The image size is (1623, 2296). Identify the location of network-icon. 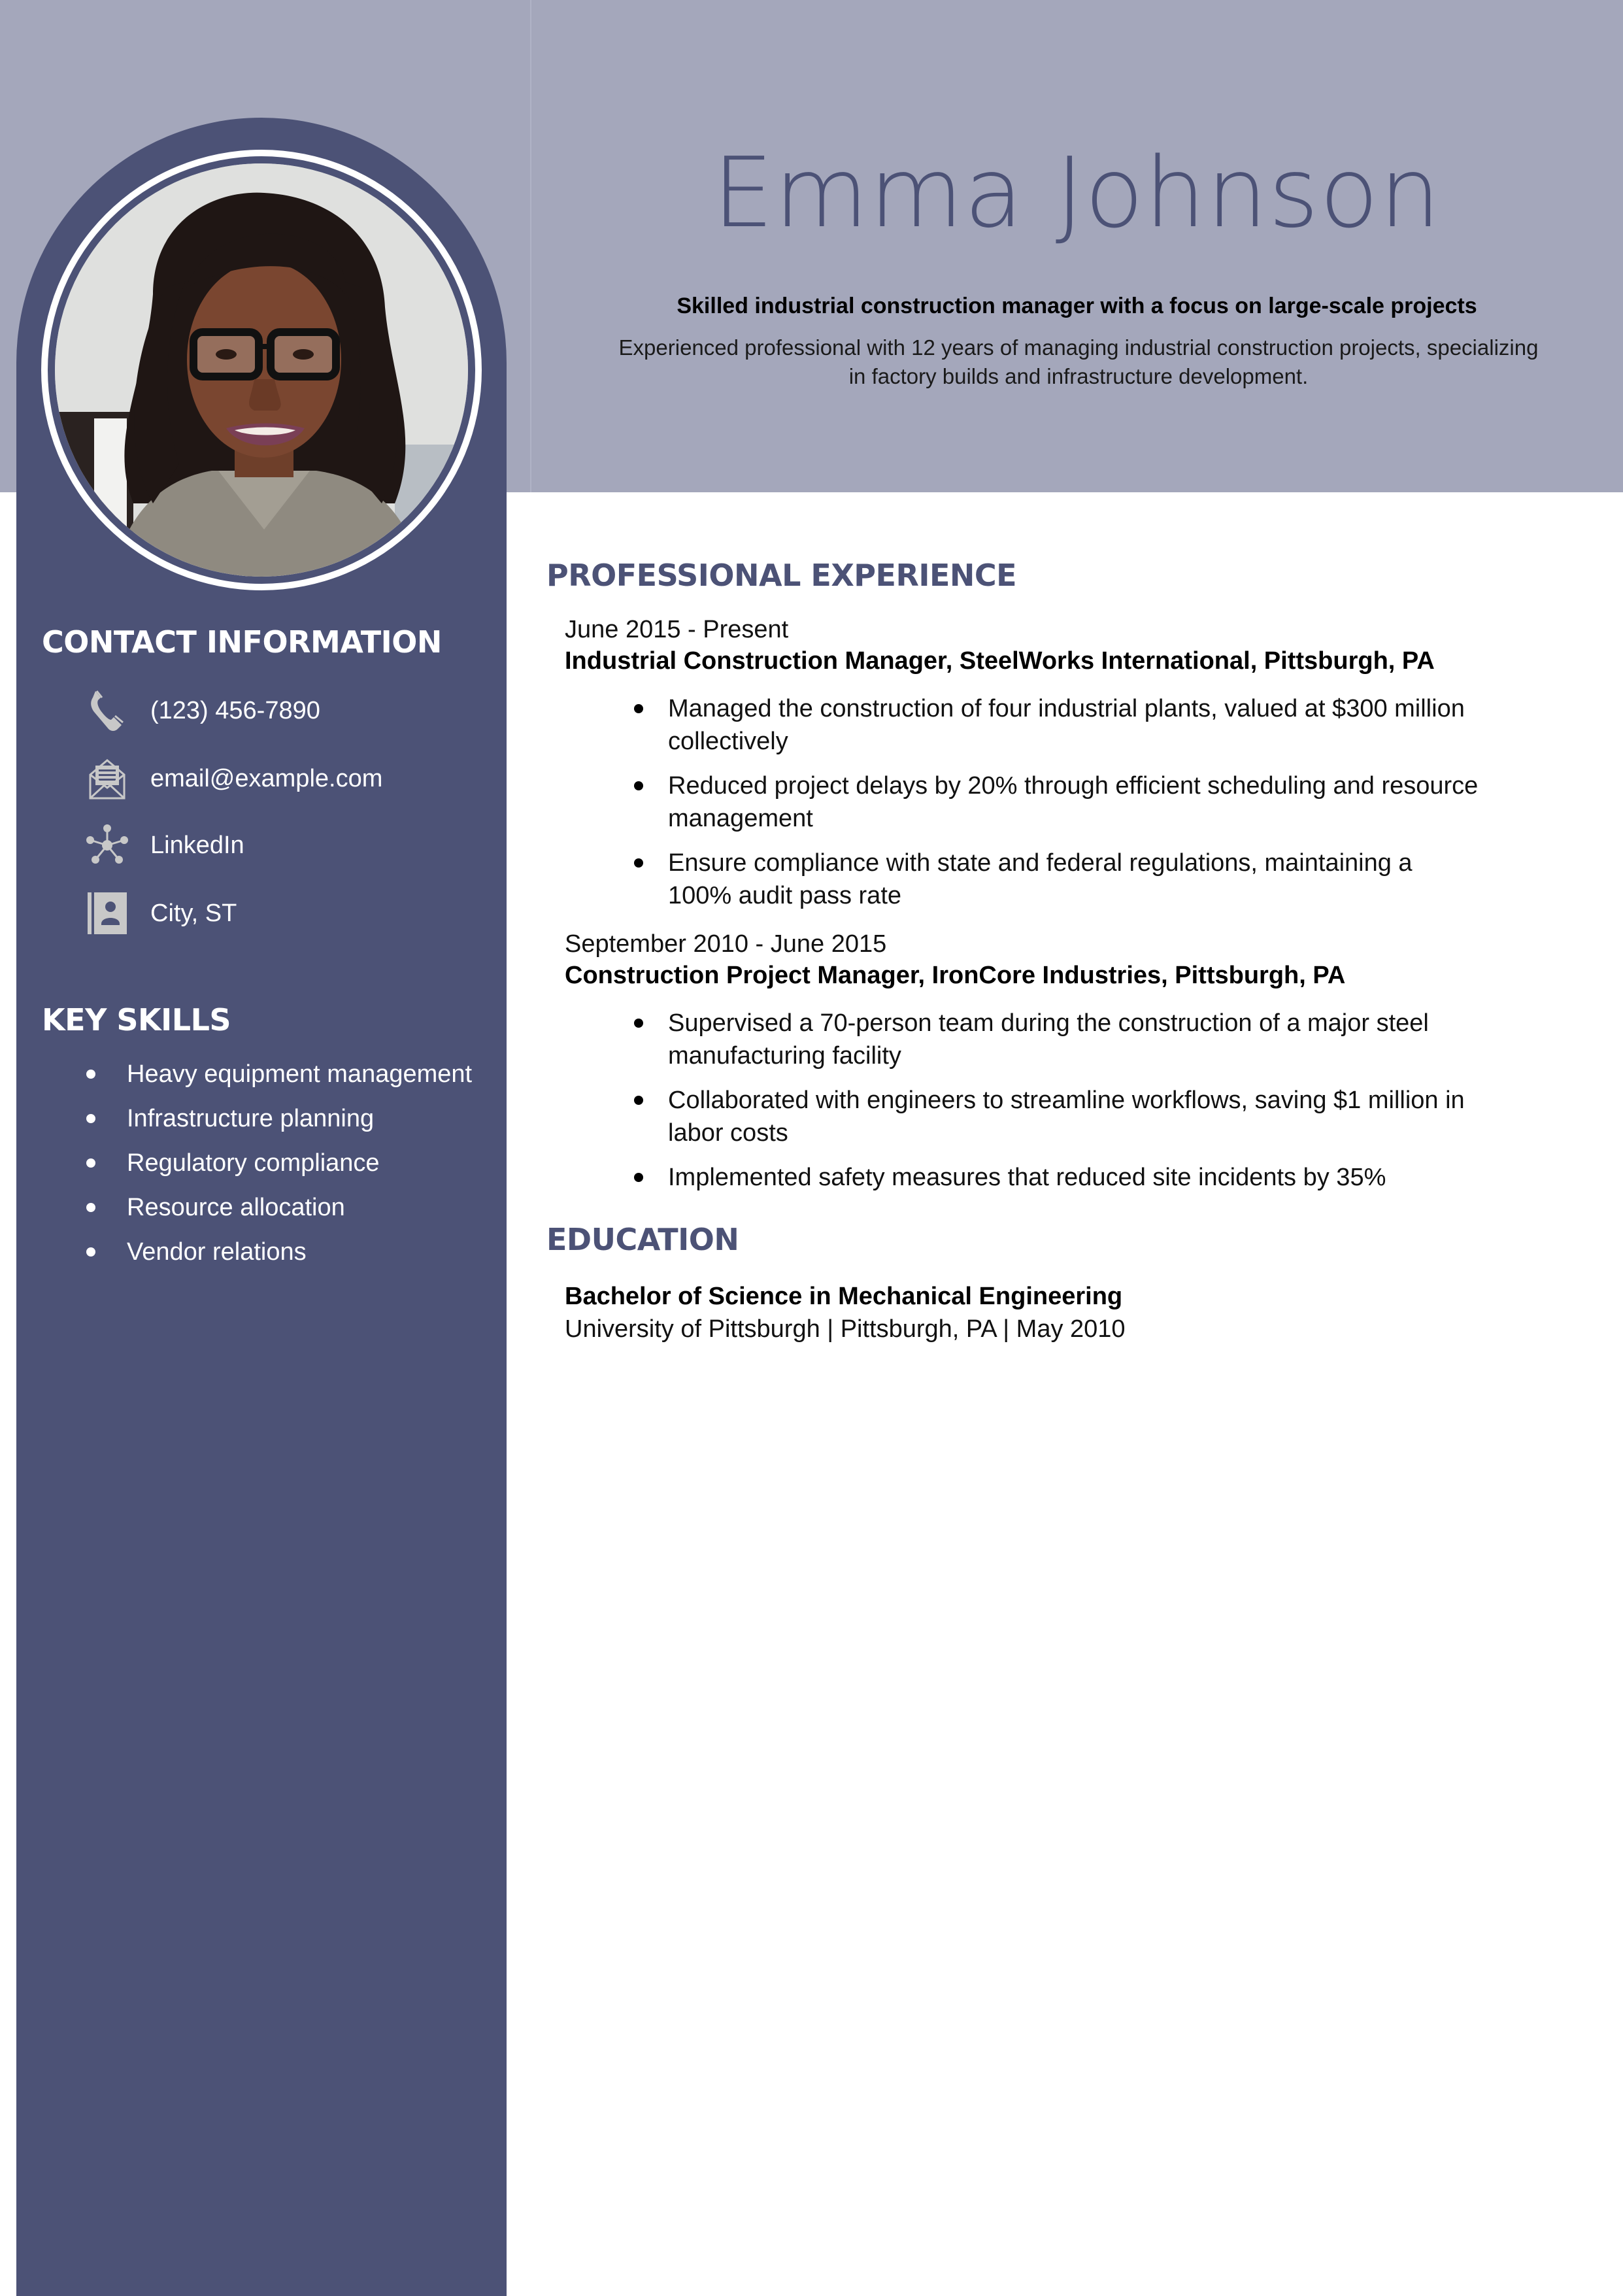
(107, 846).